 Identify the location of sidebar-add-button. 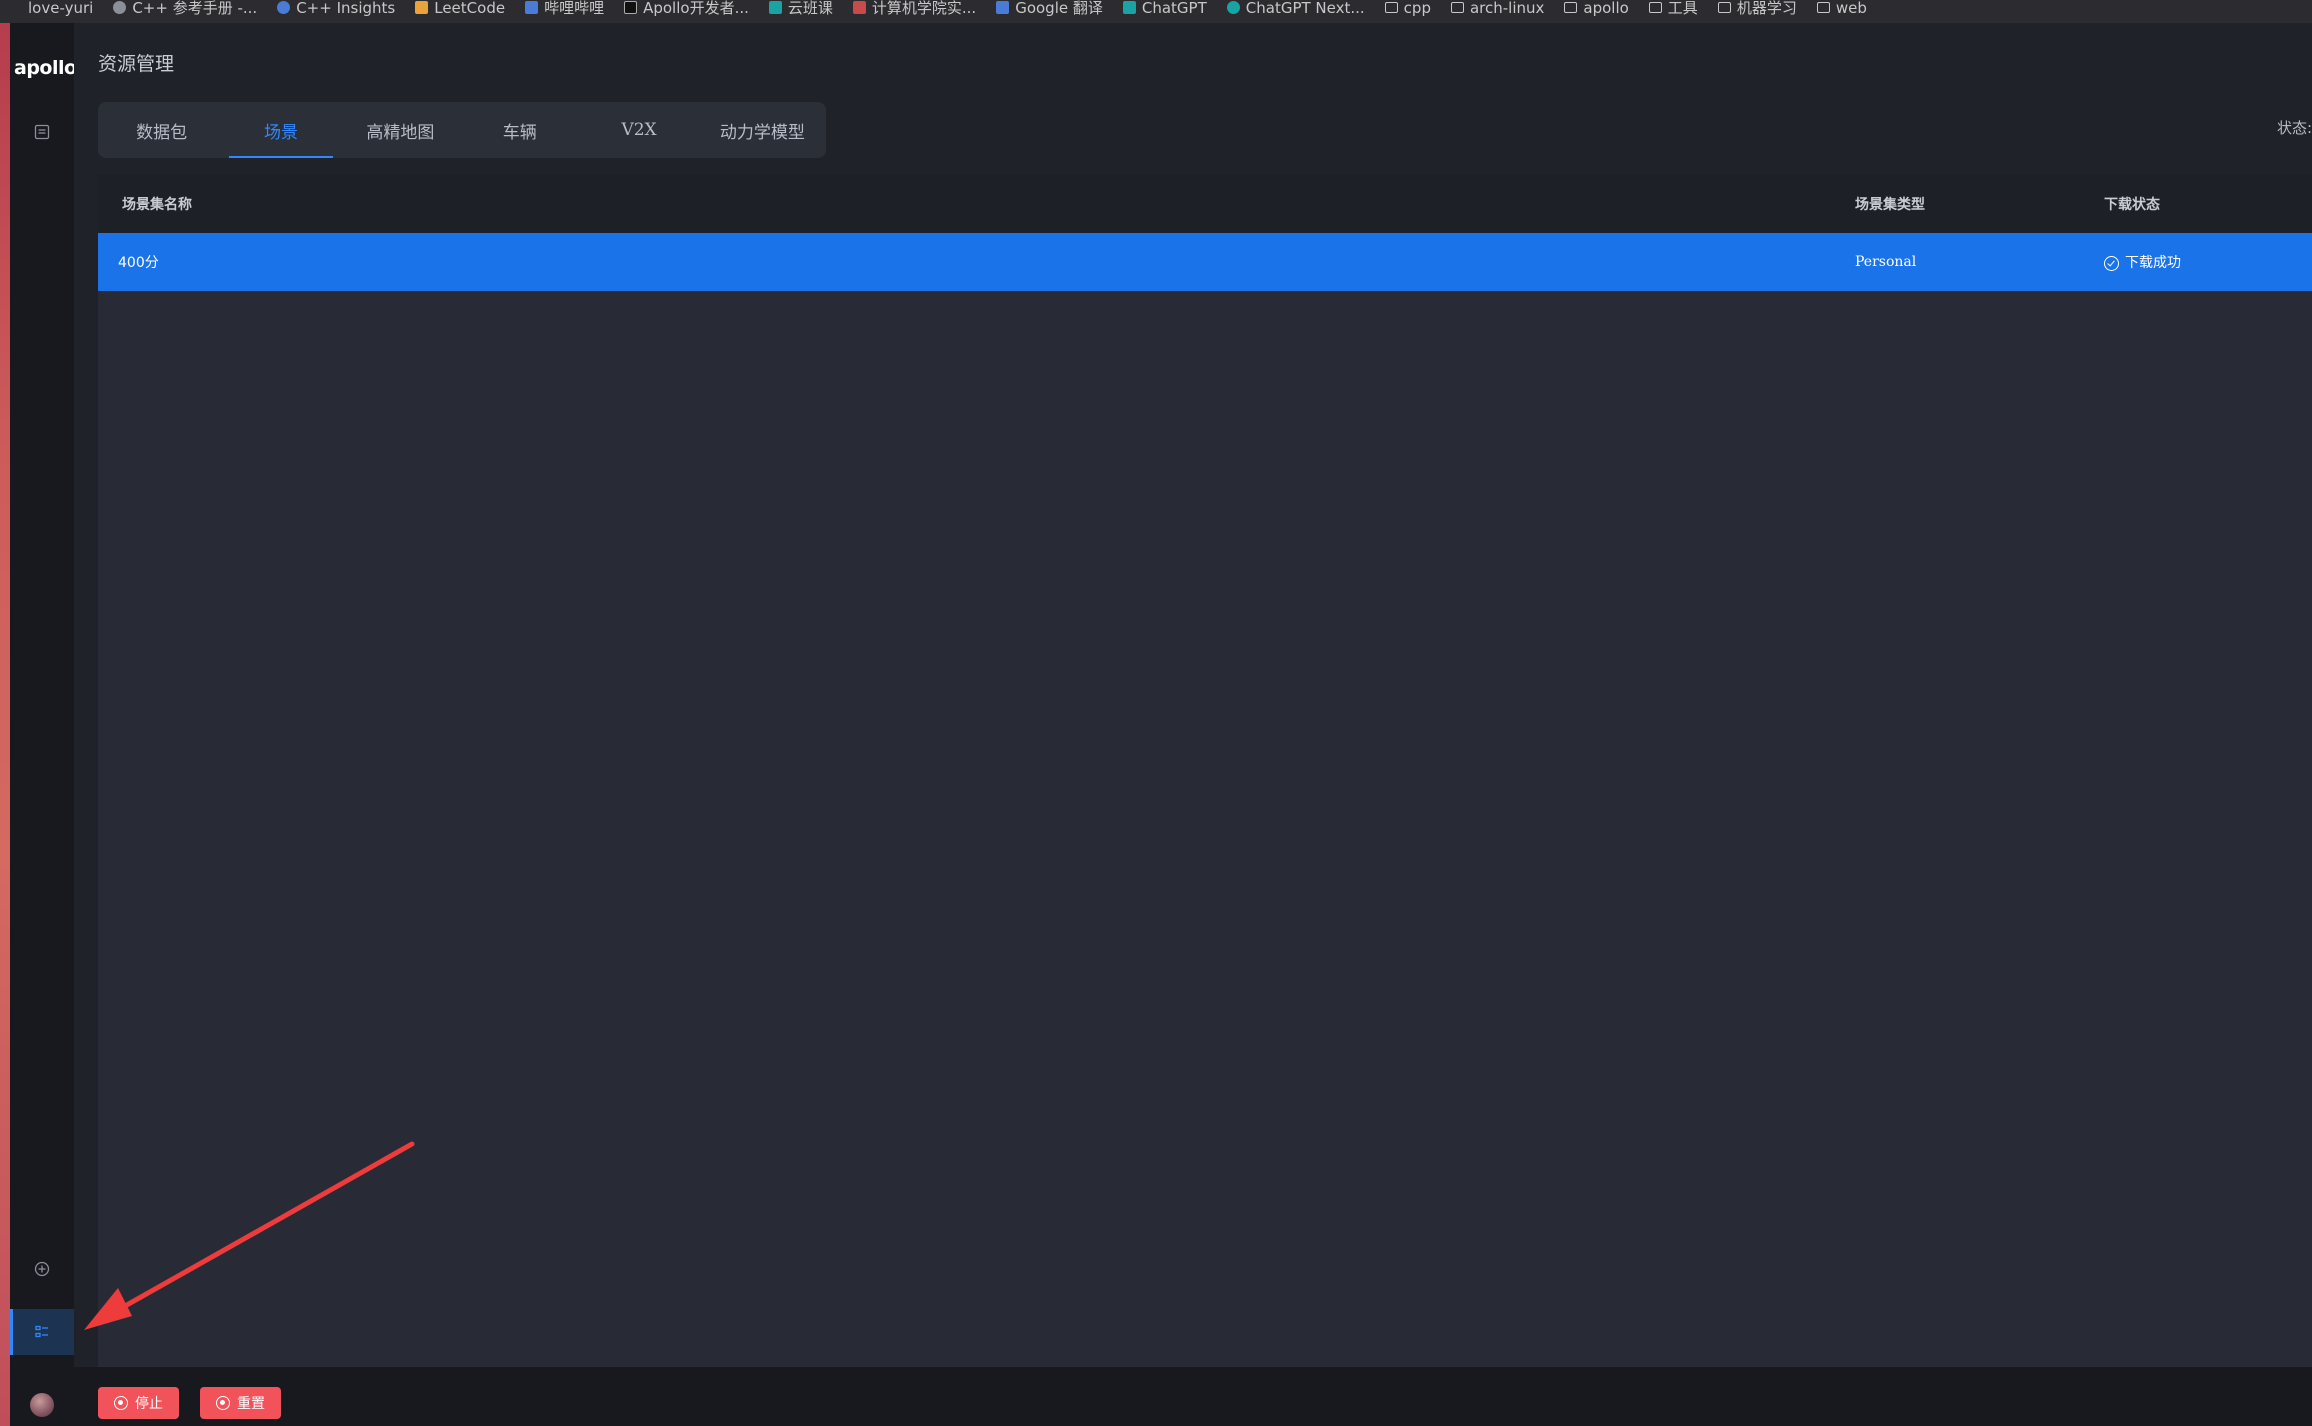
(42, 1269).